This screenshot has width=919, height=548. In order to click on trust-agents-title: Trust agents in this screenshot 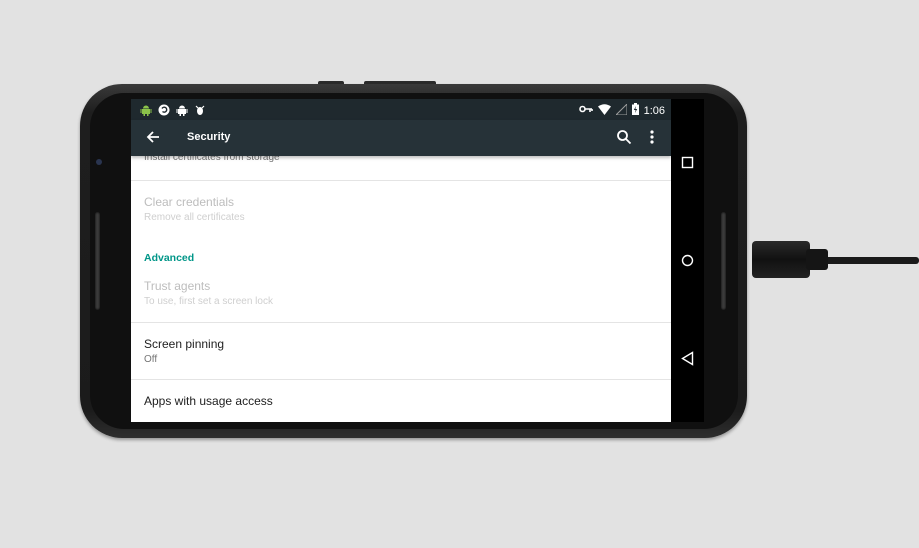, I will do `click(177, 286)`.